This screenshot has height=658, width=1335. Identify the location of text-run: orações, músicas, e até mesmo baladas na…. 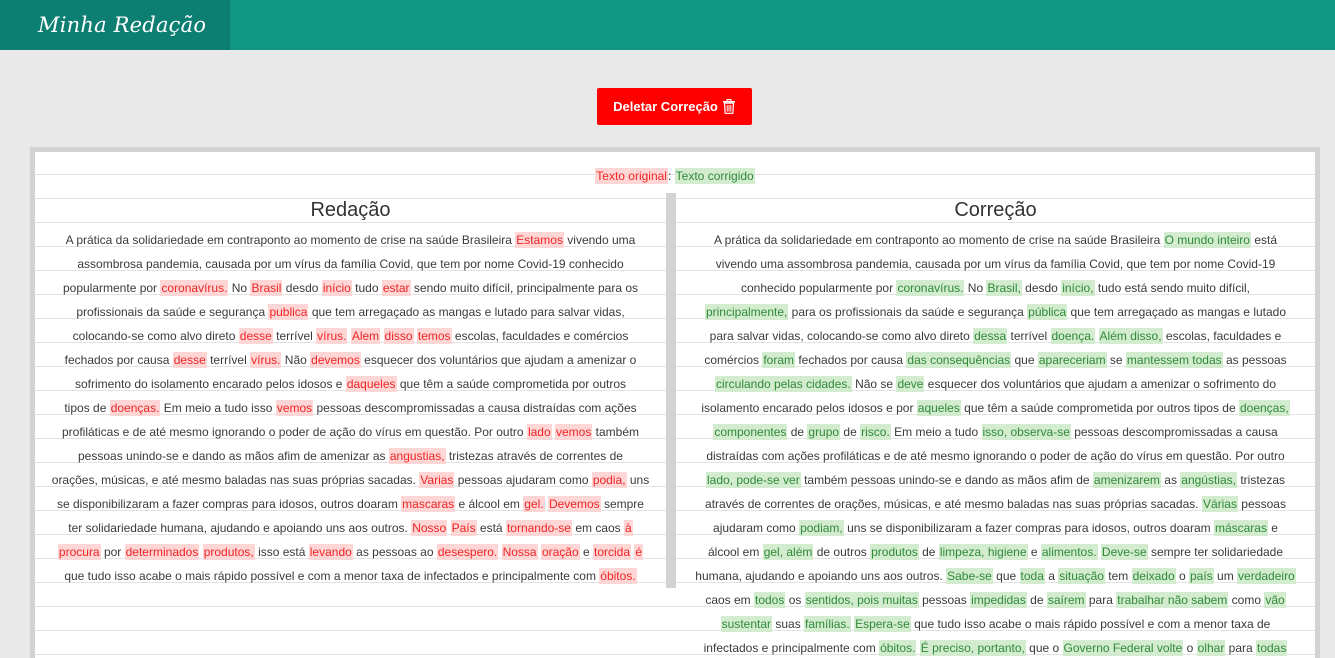
(235, 480).